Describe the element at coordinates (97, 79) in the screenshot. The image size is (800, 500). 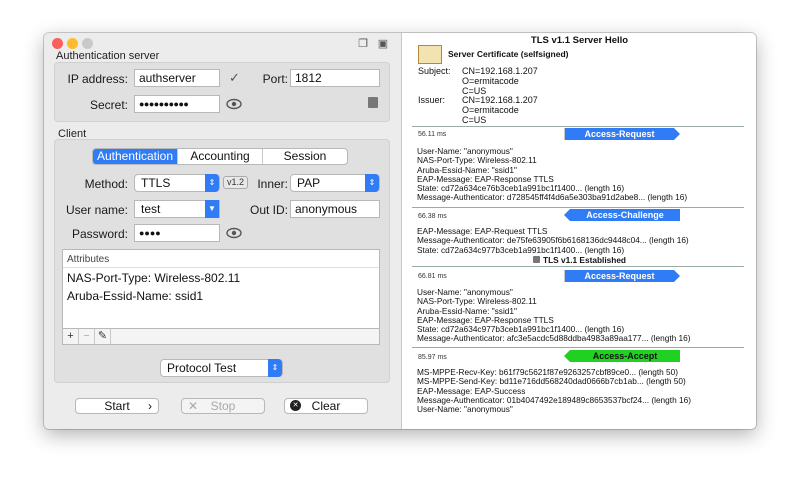
I see `ip-label: IP address:` at that location.